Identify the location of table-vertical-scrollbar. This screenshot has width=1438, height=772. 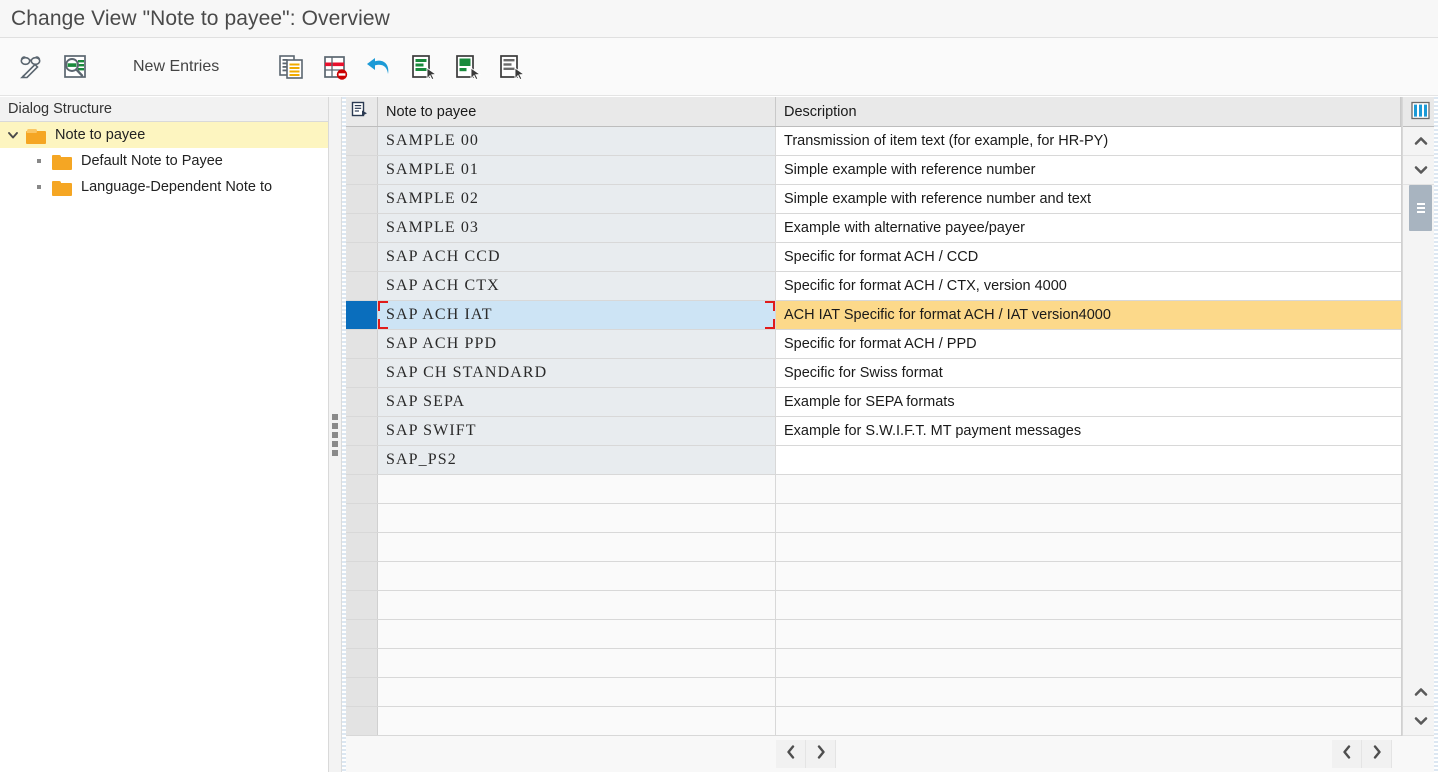
(1420, 416).